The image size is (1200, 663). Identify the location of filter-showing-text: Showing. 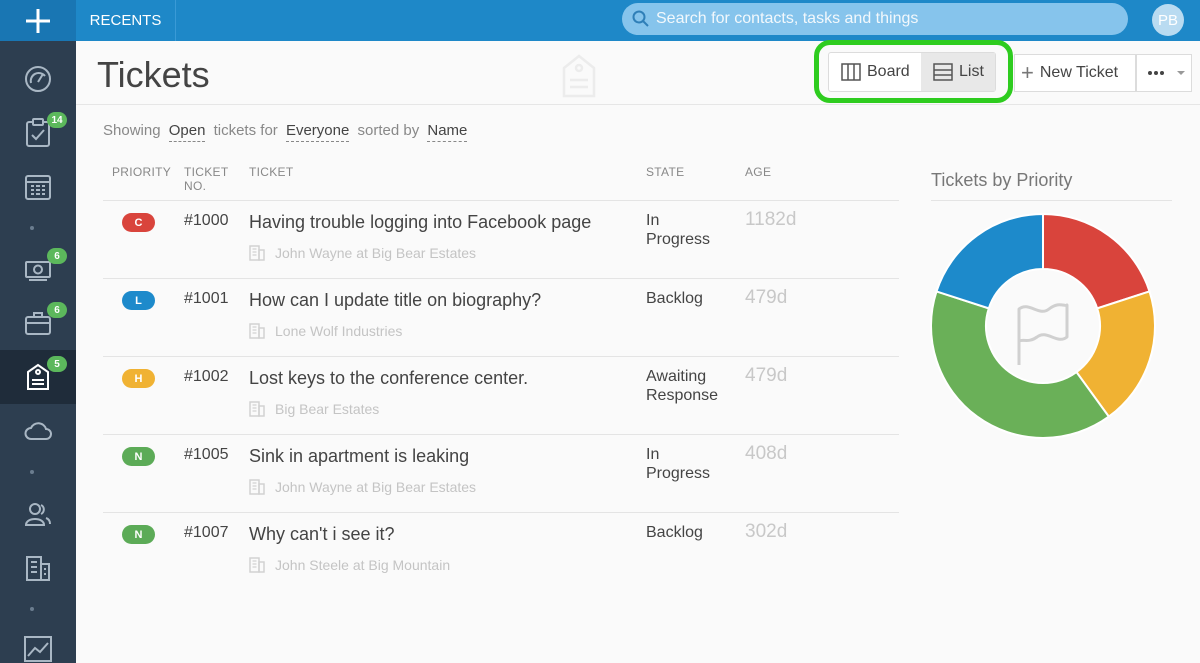
(132, 130).